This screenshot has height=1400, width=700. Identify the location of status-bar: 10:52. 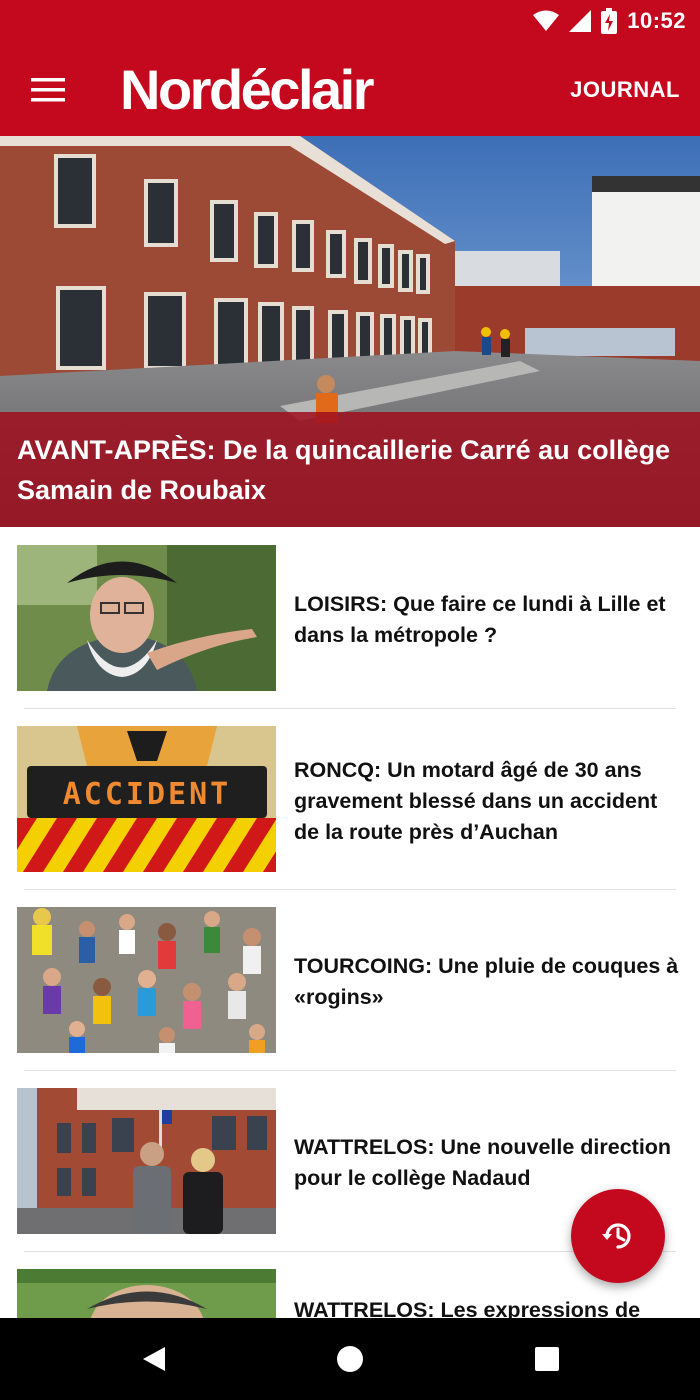
(350, 21).